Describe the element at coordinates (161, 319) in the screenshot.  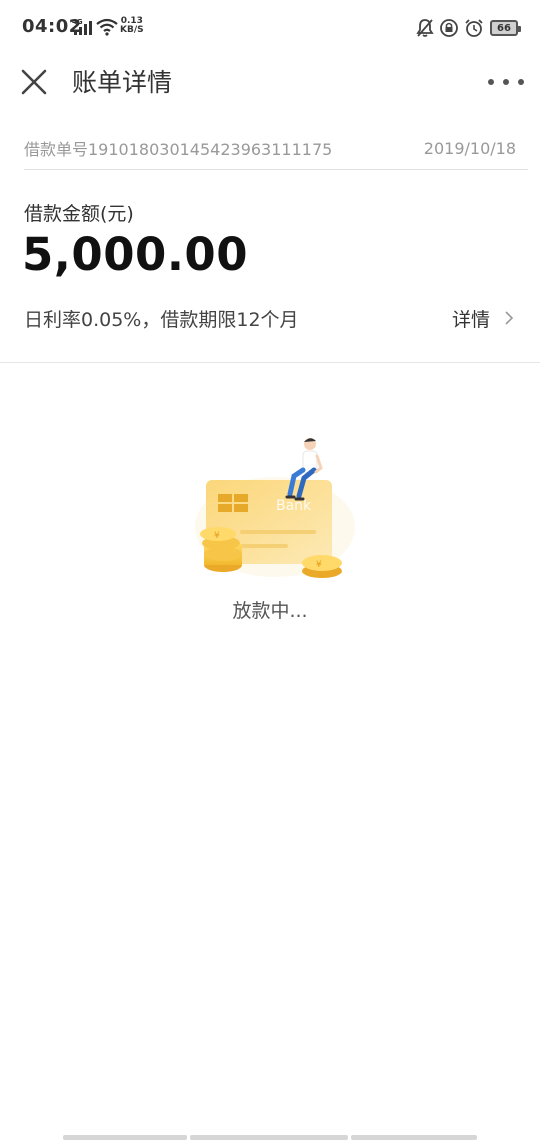
I see `rate-term-text: 日利率0.05%，借款期限12个月` at that location.